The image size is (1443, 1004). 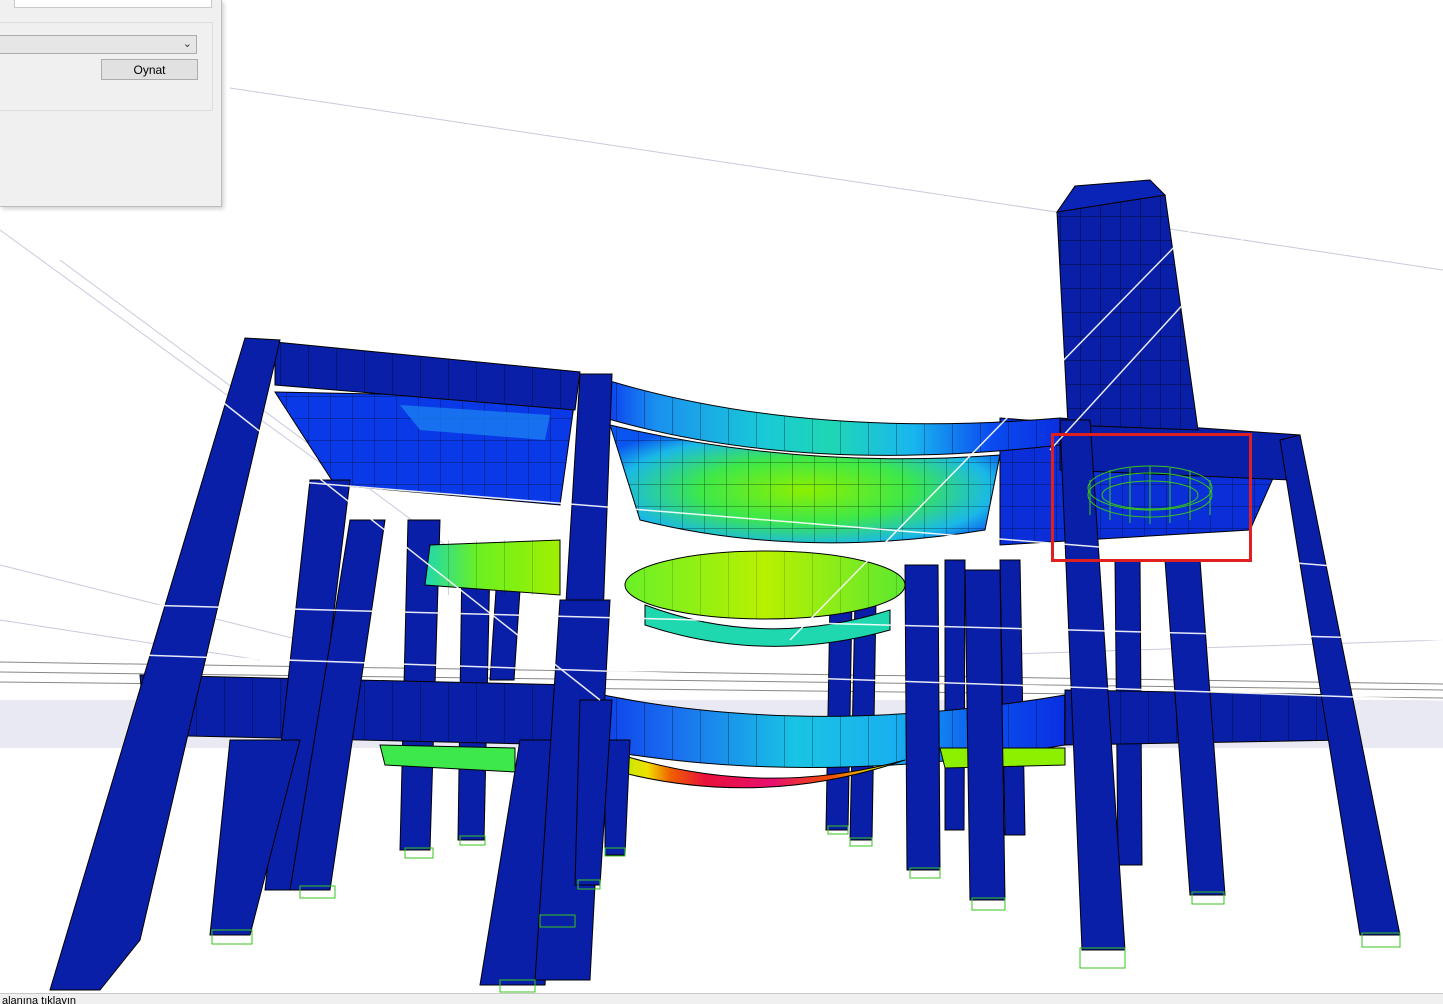 I want to click on playback-dialog: ⌄ Oynat, so click(x=111, y=103).